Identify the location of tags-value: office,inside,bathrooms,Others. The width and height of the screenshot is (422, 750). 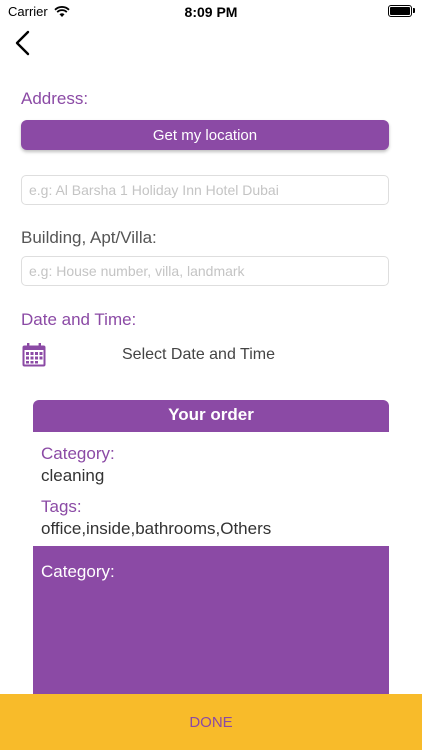
(156, 528).